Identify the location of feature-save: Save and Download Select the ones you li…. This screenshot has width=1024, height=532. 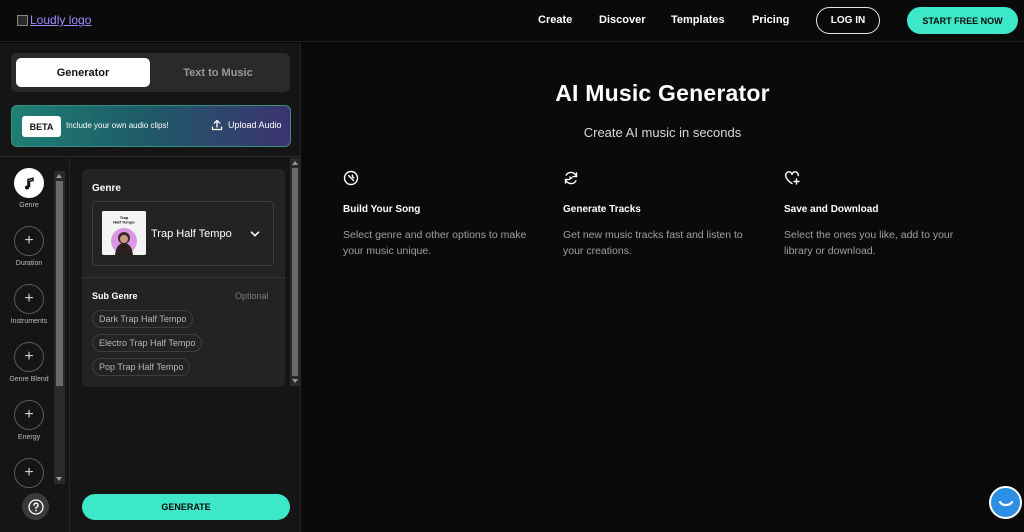
(879, 214).